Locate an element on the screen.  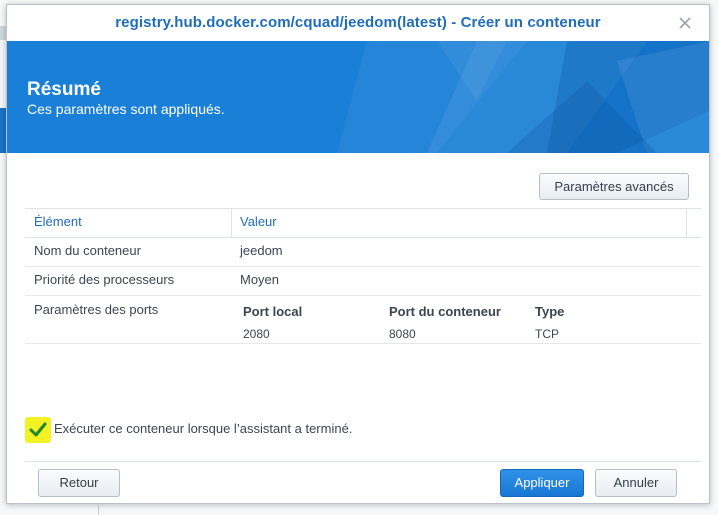
column-header-value: Valeur is located at coordinates (258, 223).